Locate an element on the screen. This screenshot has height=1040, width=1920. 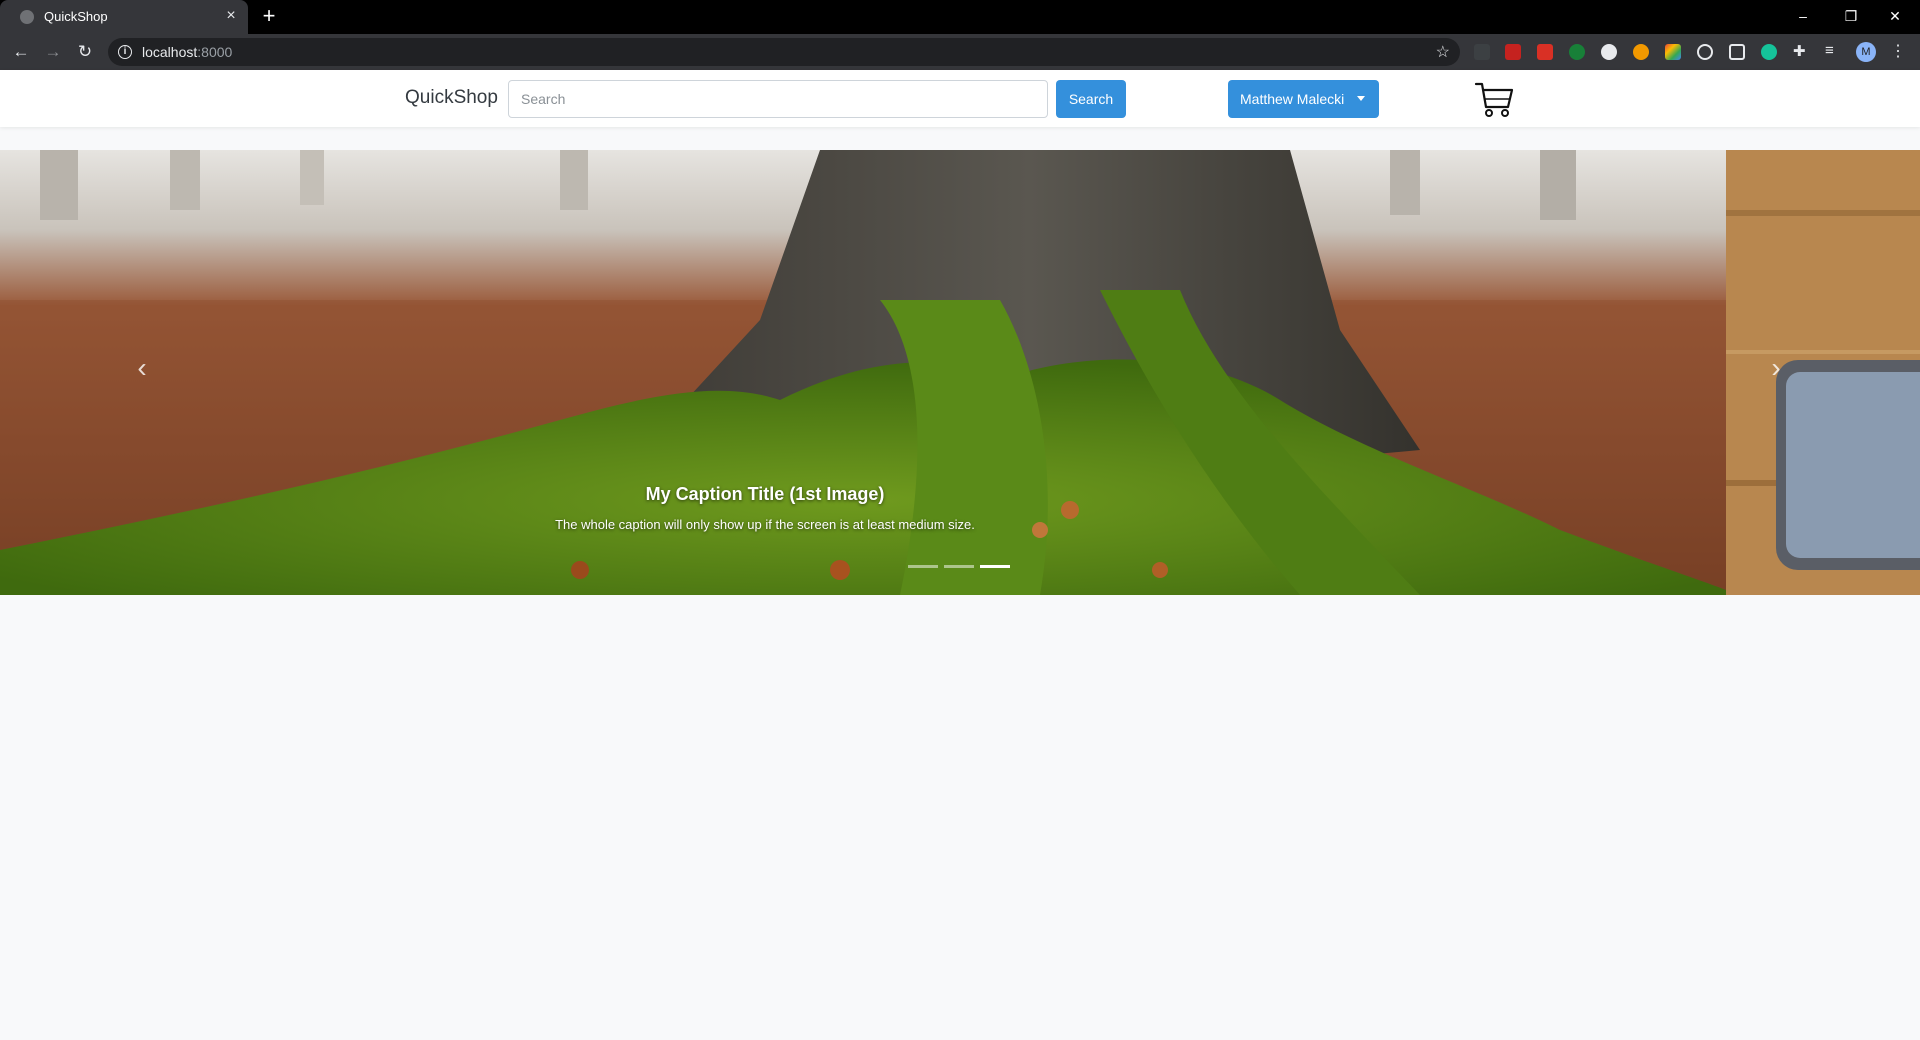
user-dropdown-button: Matthew Malecki is located at coordinates (1303, 99).